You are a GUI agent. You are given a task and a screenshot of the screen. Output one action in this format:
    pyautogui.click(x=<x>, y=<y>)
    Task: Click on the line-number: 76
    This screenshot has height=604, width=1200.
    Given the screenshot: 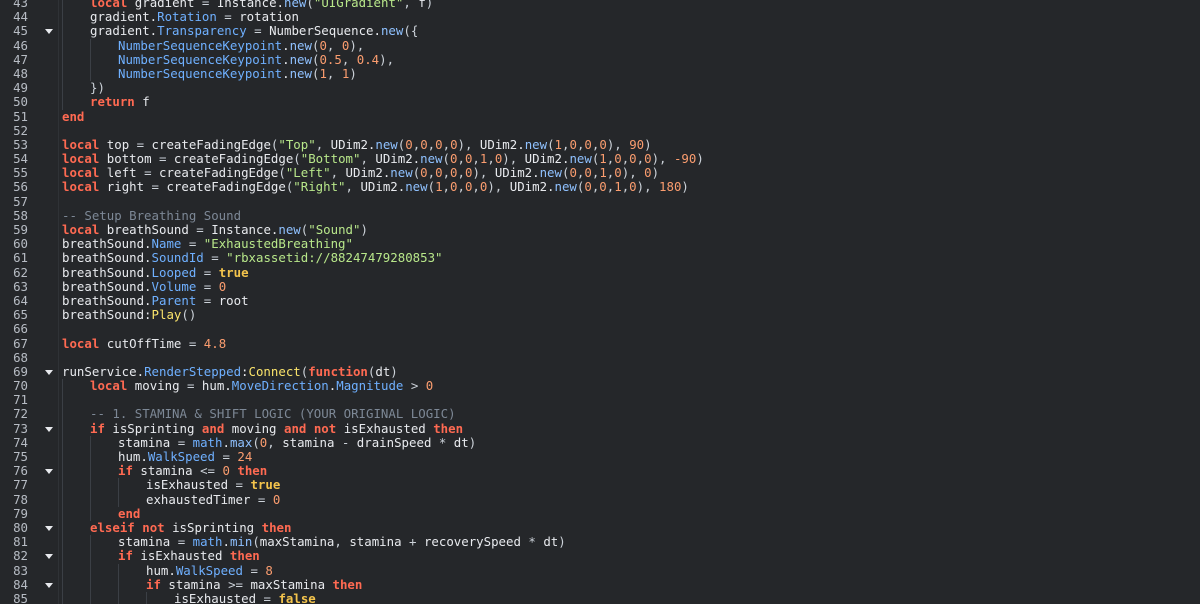 What is the action you would take?
    pyautogui.click(x=20, y=471)
    